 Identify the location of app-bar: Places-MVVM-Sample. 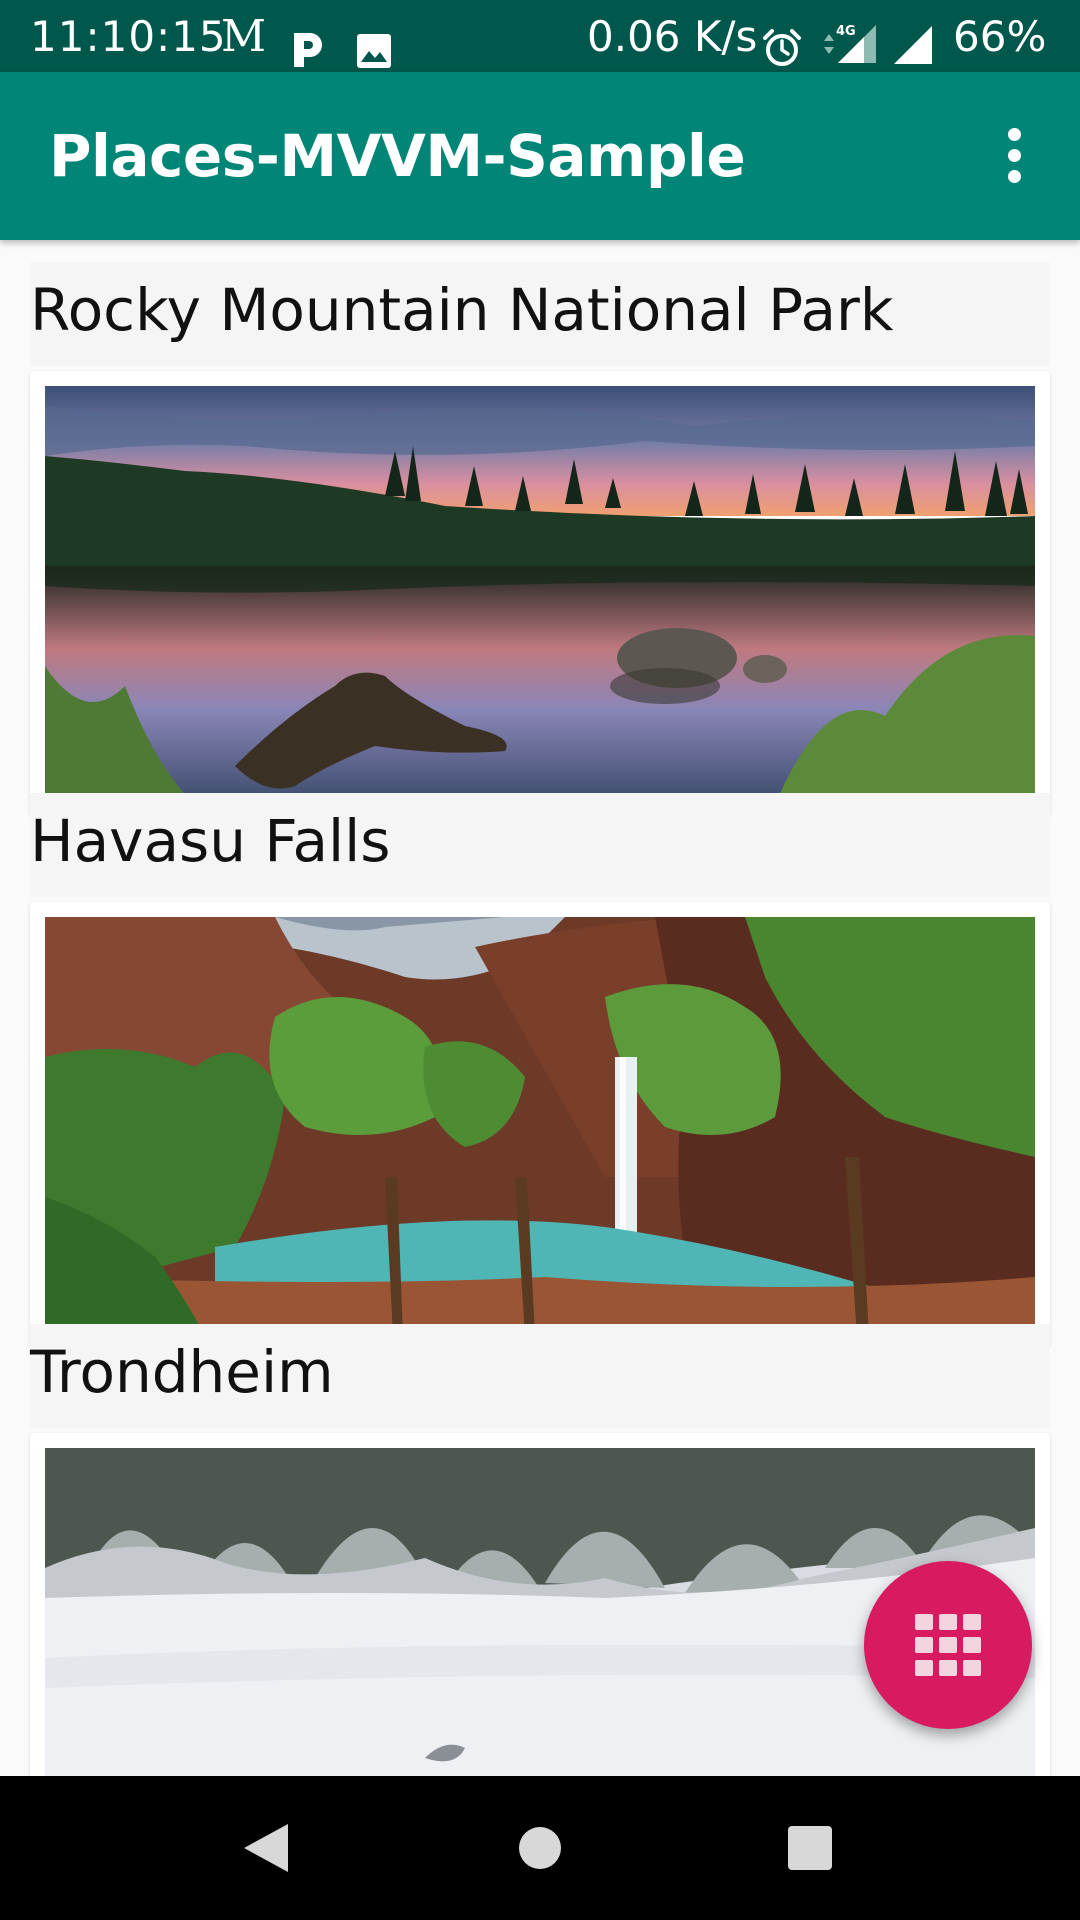
(540, 156).